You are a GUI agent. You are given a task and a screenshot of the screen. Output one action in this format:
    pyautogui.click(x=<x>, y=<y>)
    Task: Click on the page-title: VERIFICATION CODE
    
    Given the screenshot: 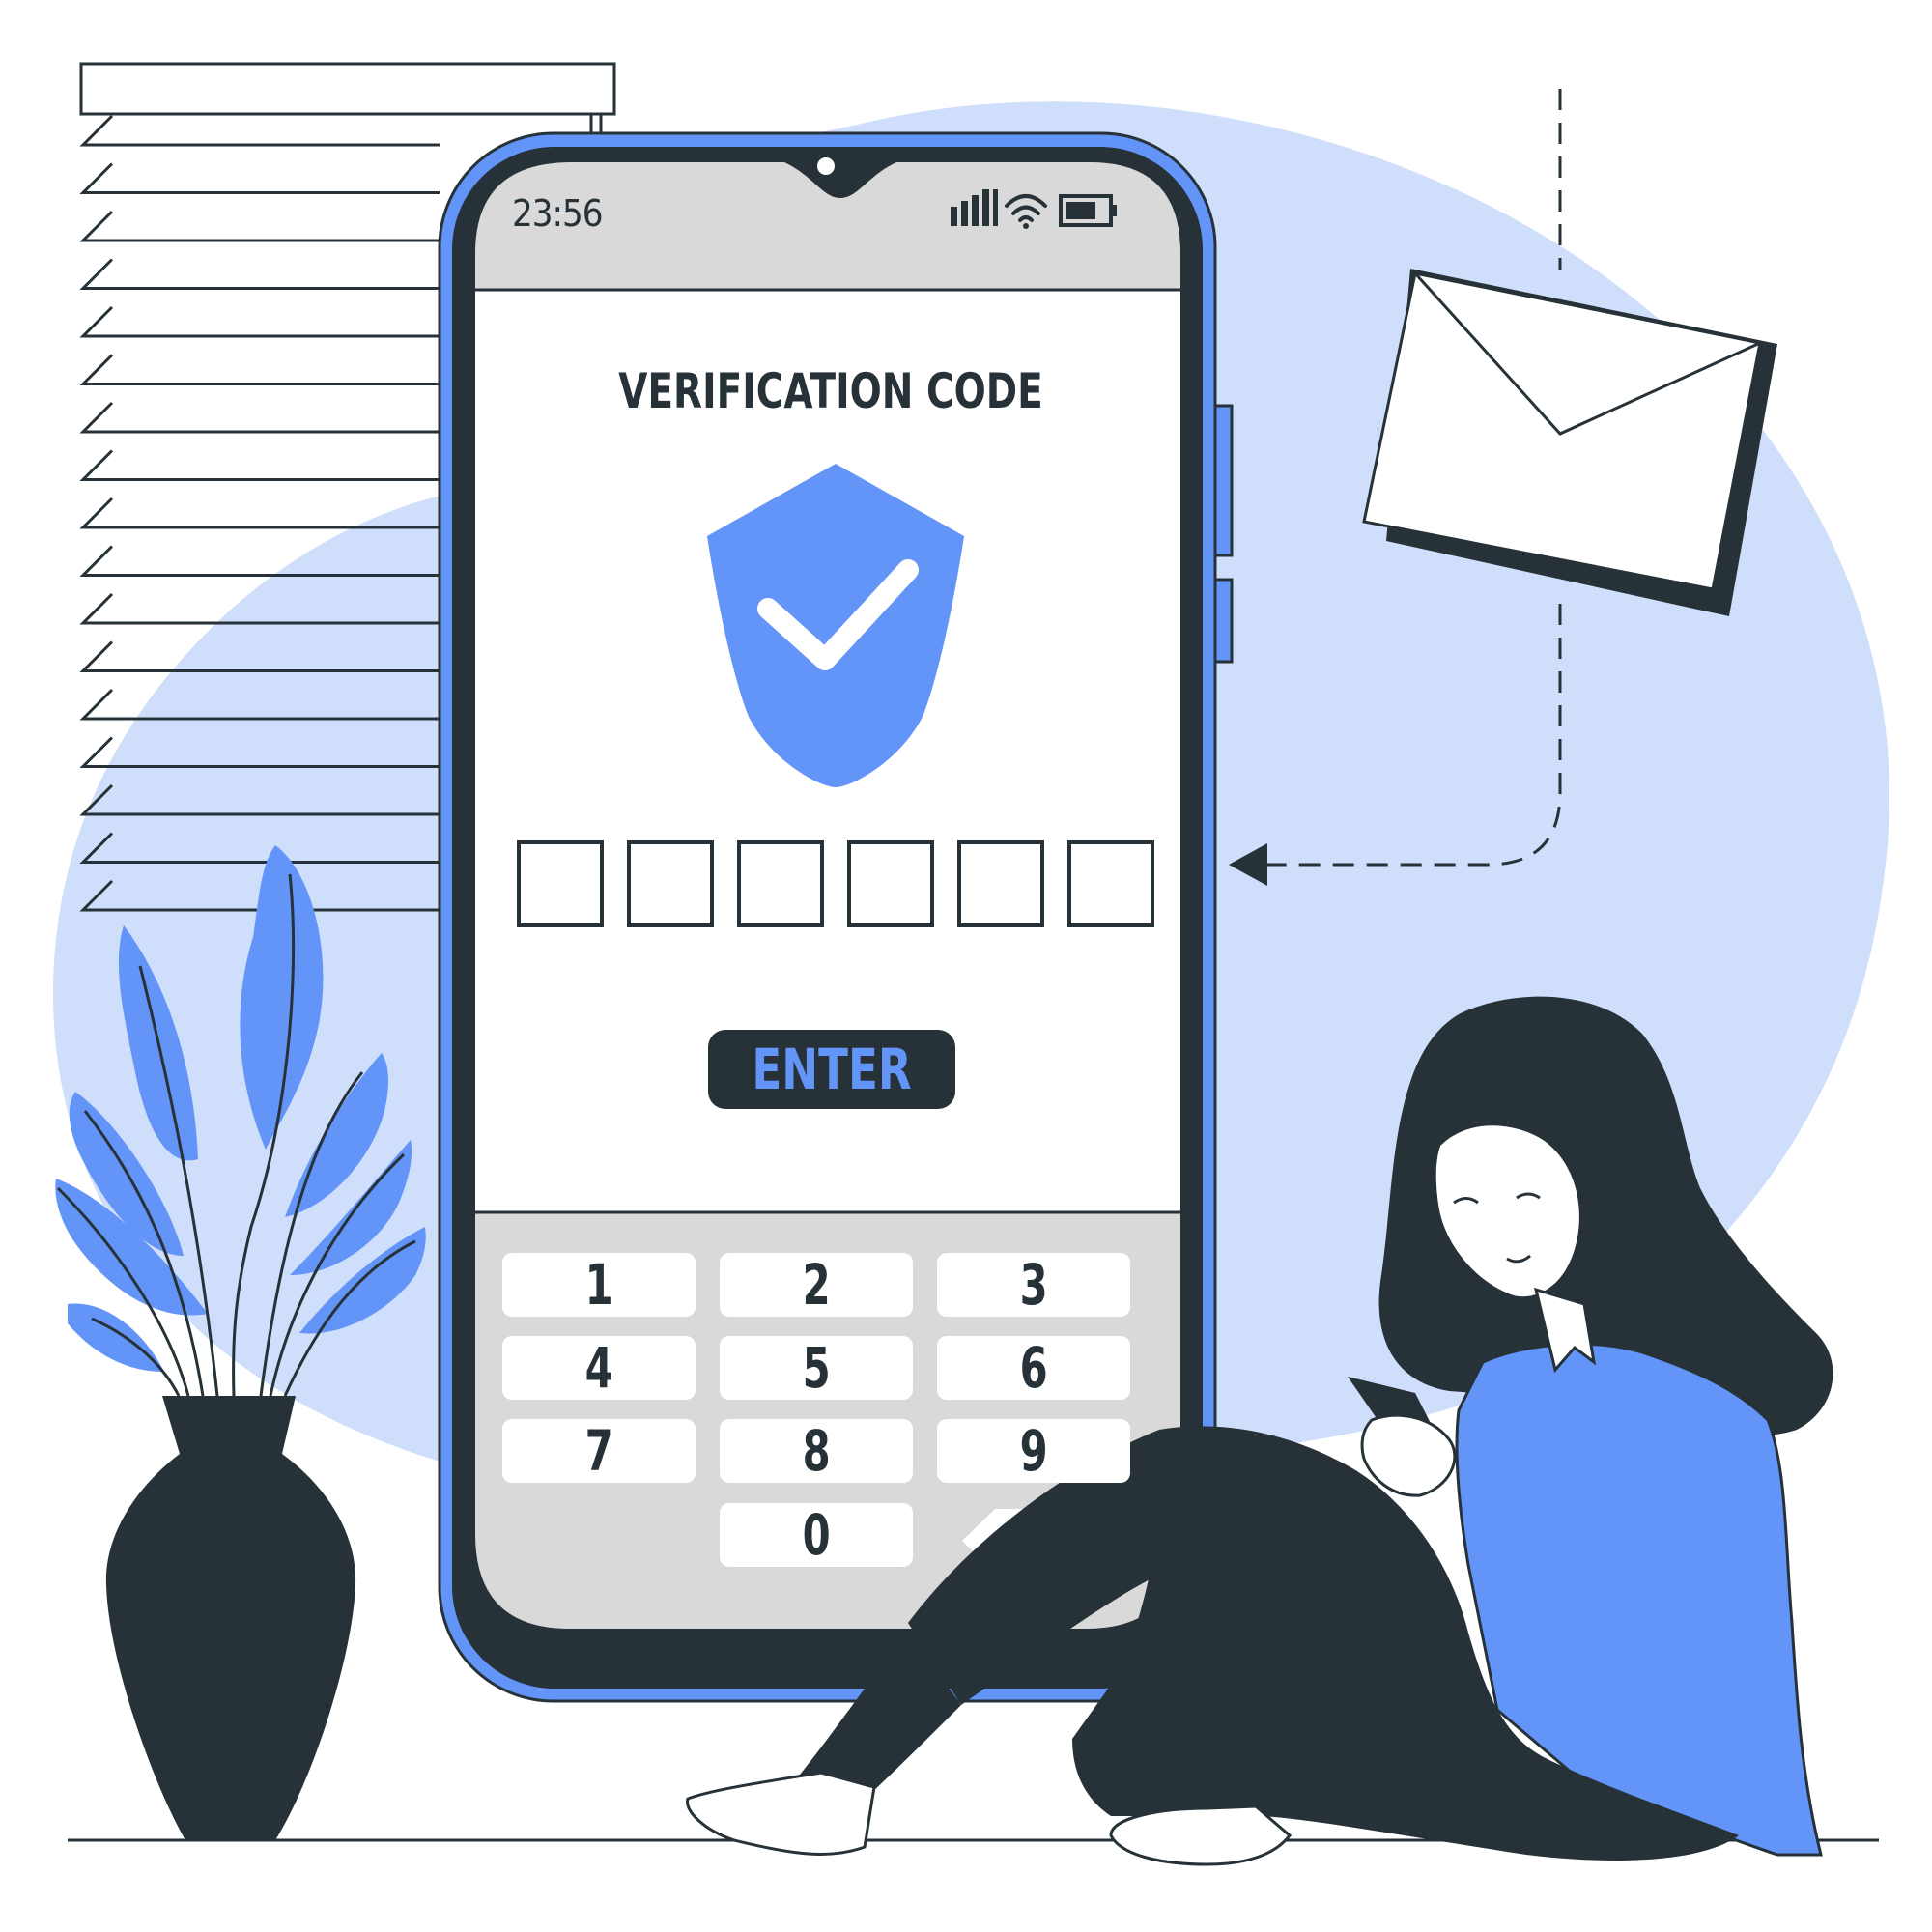 What is the action you would take?
    pyautogui.click(x=830, y=391)
    